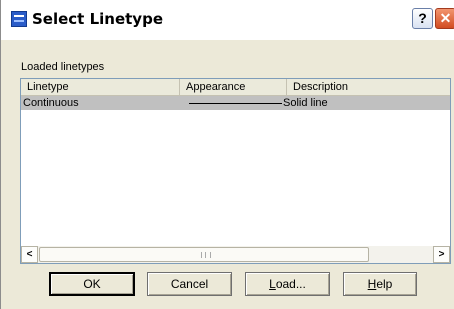 The height and width of the screenshot is (309, 454). I want to click on help-button: Help, so click(380, 284).